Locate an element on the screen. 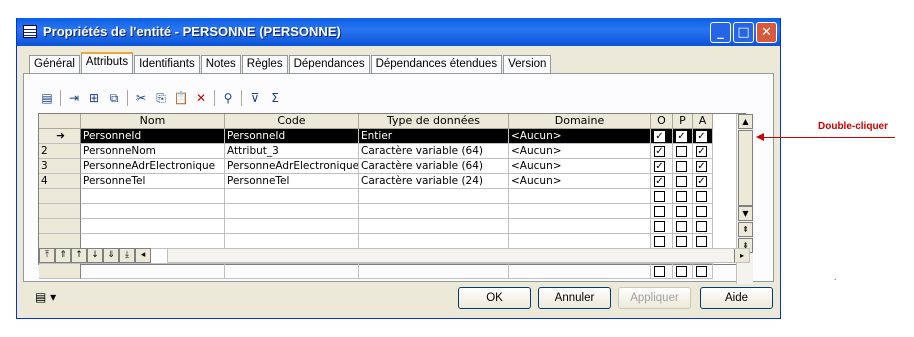 This screenshot has width=914, height=337. cell-domaine: <Aucun> is located at coordinates (580, 166).